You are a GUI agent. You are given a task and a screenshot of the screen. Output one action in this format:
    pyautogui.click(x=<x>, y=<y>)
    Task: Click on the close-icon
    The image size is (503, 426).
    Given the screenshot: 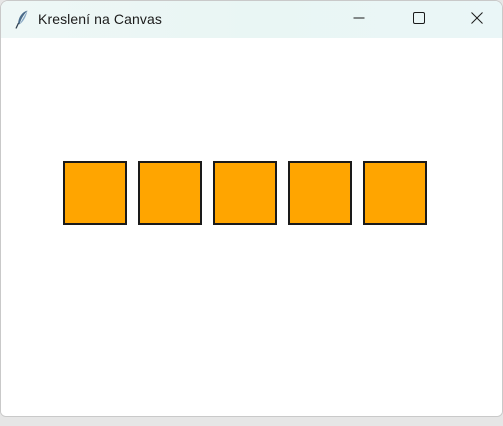 What is the action you would take?
    pyautogui.click(x=477, y=20)
    